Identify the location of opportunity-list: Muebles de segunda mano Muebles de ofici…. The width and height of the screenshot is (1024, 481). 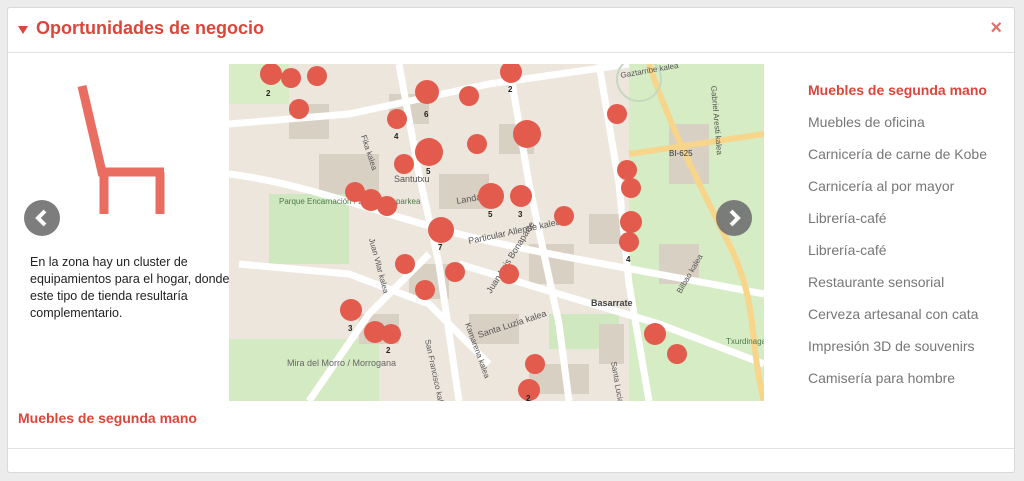
(910, 242).